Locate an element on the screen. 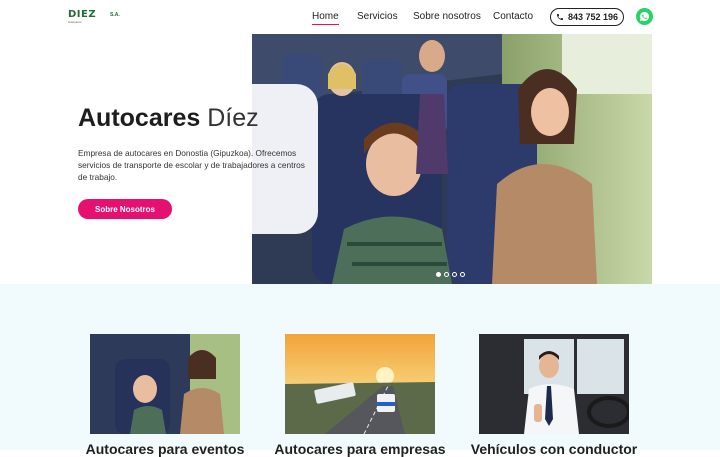 The width and height of the screenshot is (720, 457). sobre-nosotros-button: Sobre Nosotros is located at coordinates (125, 209).